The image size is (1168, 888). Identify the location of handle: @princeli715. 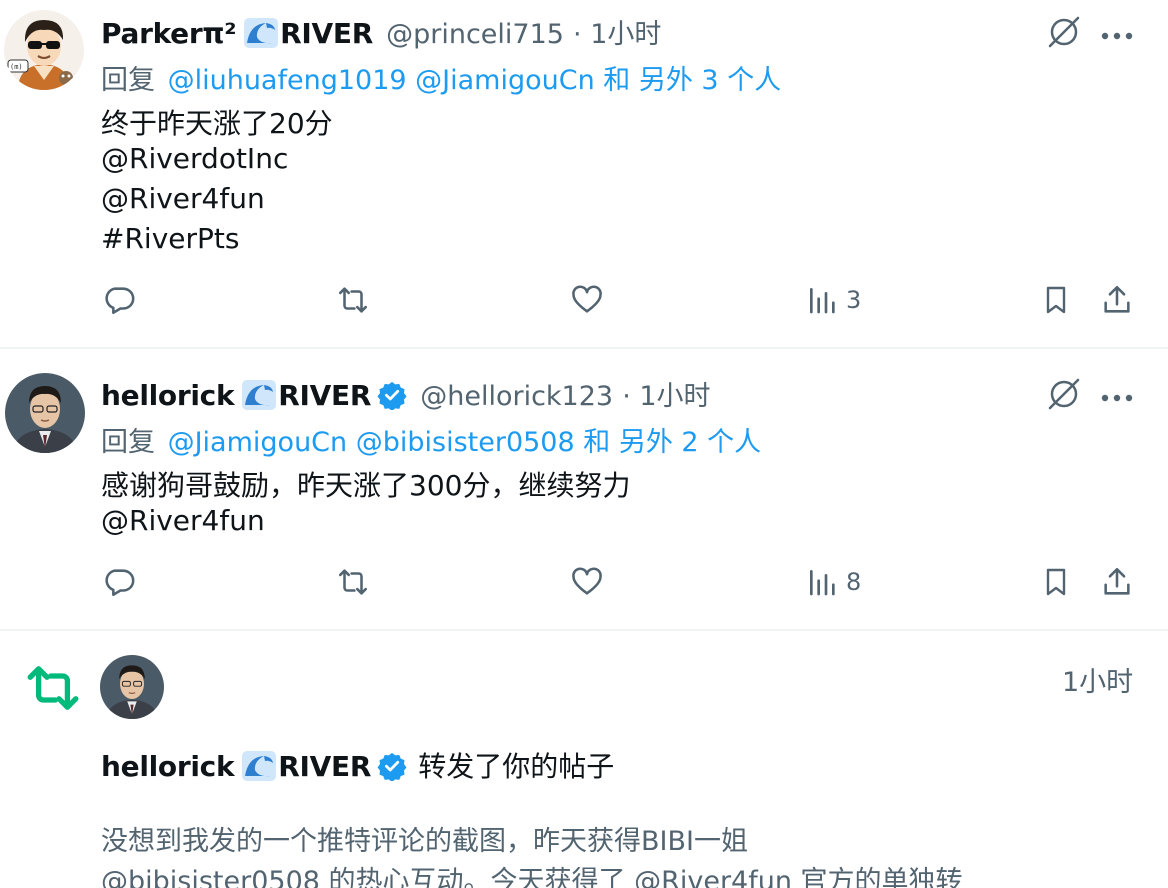
(475, 34).